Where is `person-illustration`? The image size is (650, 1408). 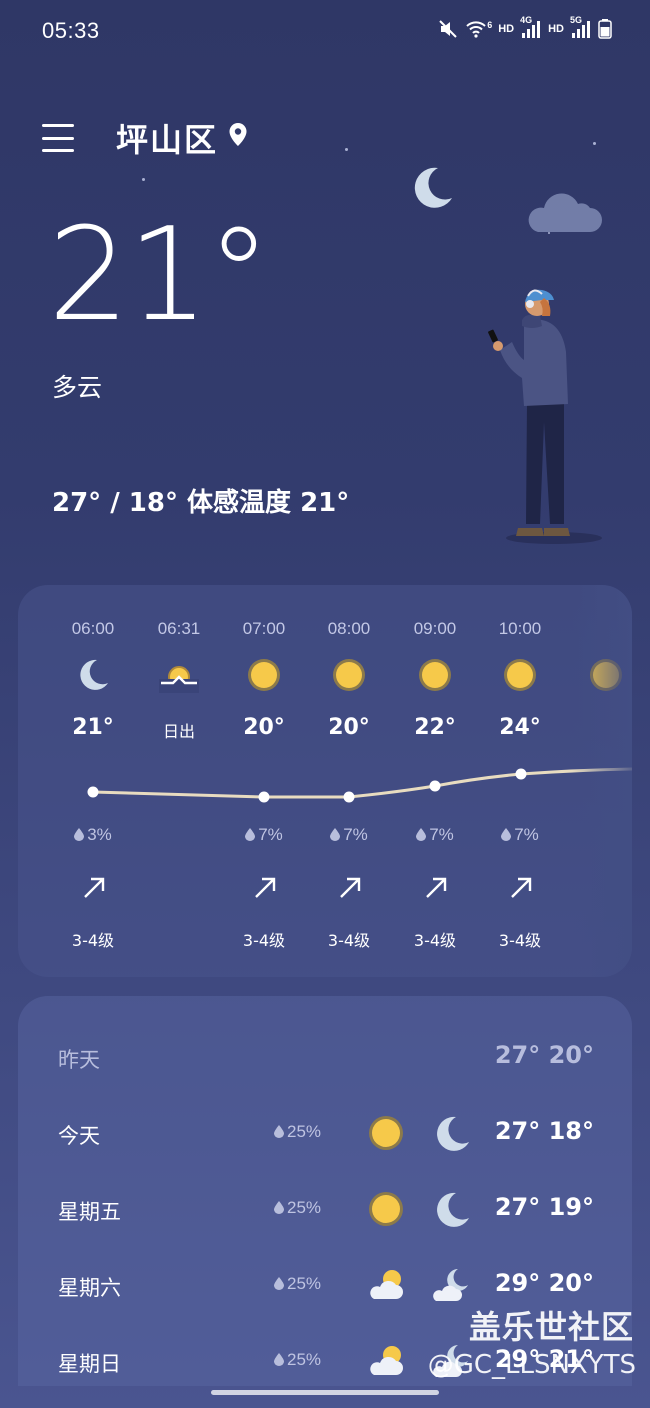 person-illustration is located at coordinates (545, 416).